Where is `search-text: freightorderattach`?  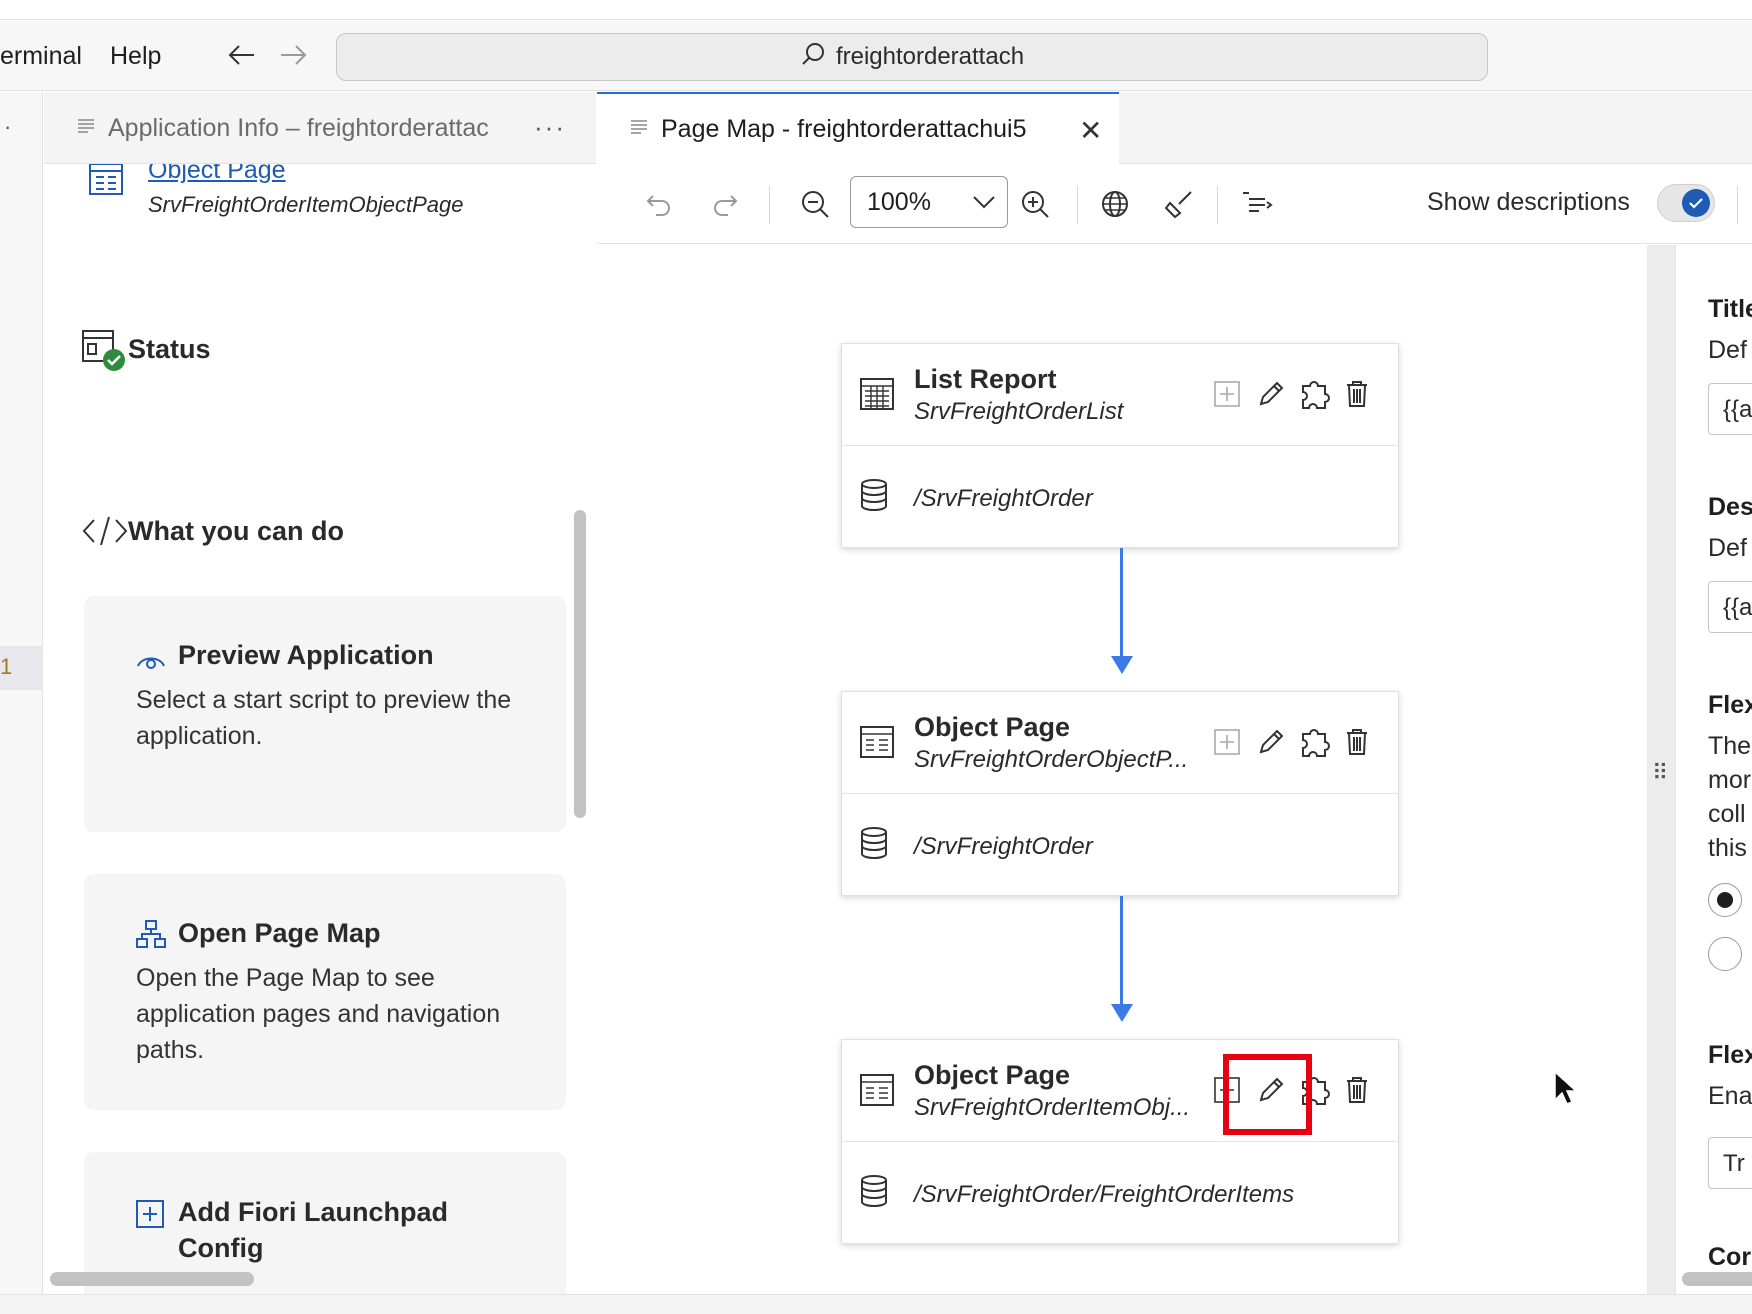 search-text: freightorderattach is located at coordinates (930, 56).